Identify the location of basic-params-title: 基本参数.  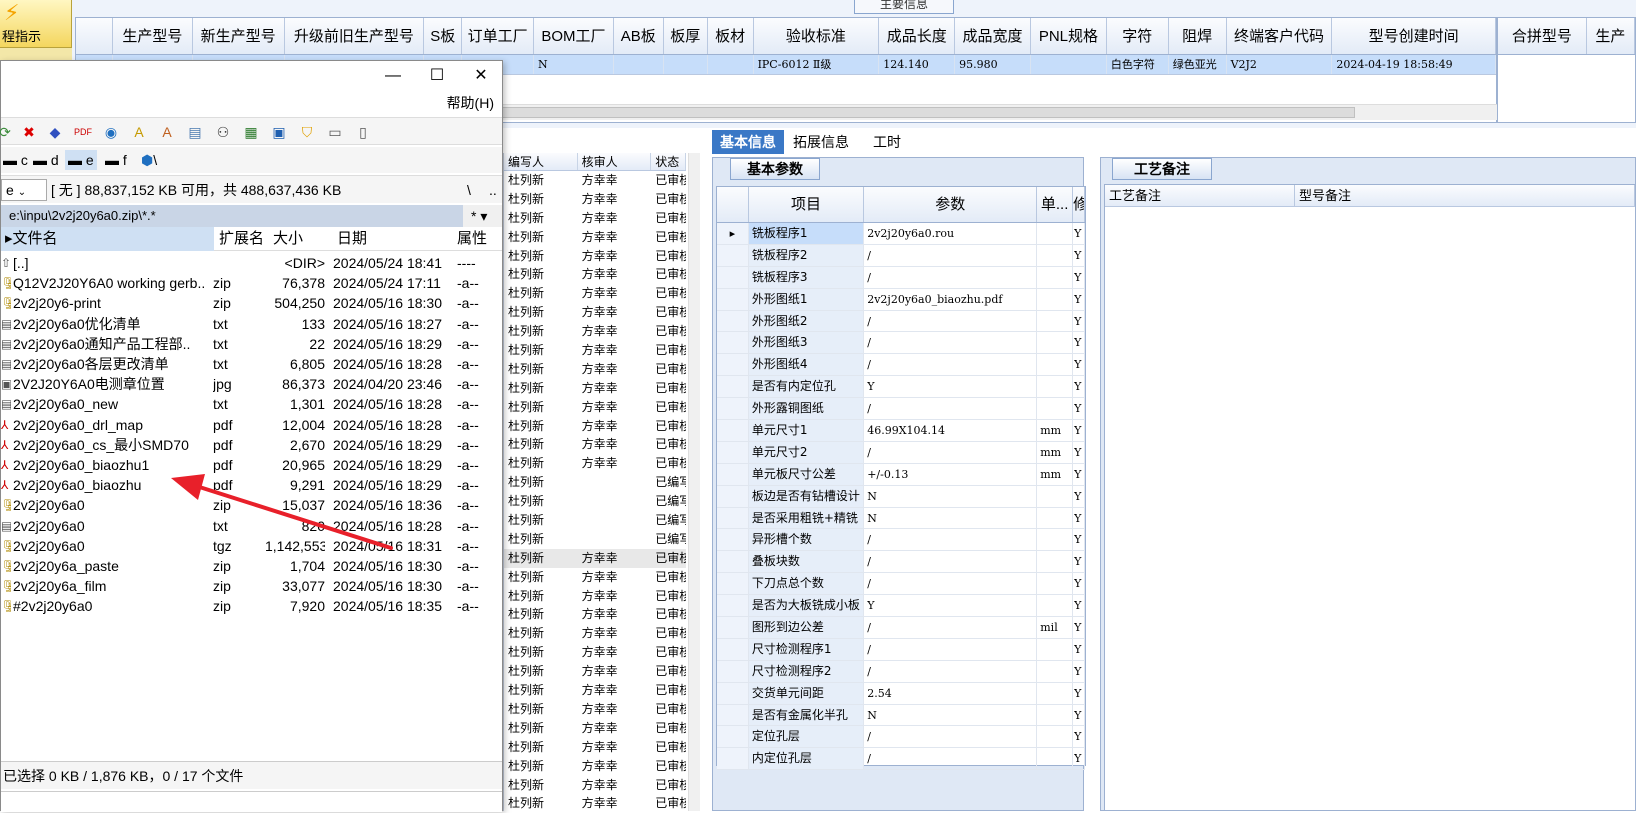
(775, 169).